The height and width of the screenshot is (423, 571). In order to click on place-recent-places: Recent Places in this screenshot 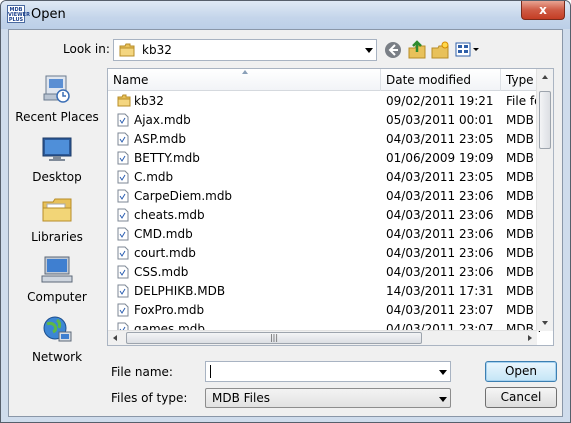, I will do `click(57, 101)`.